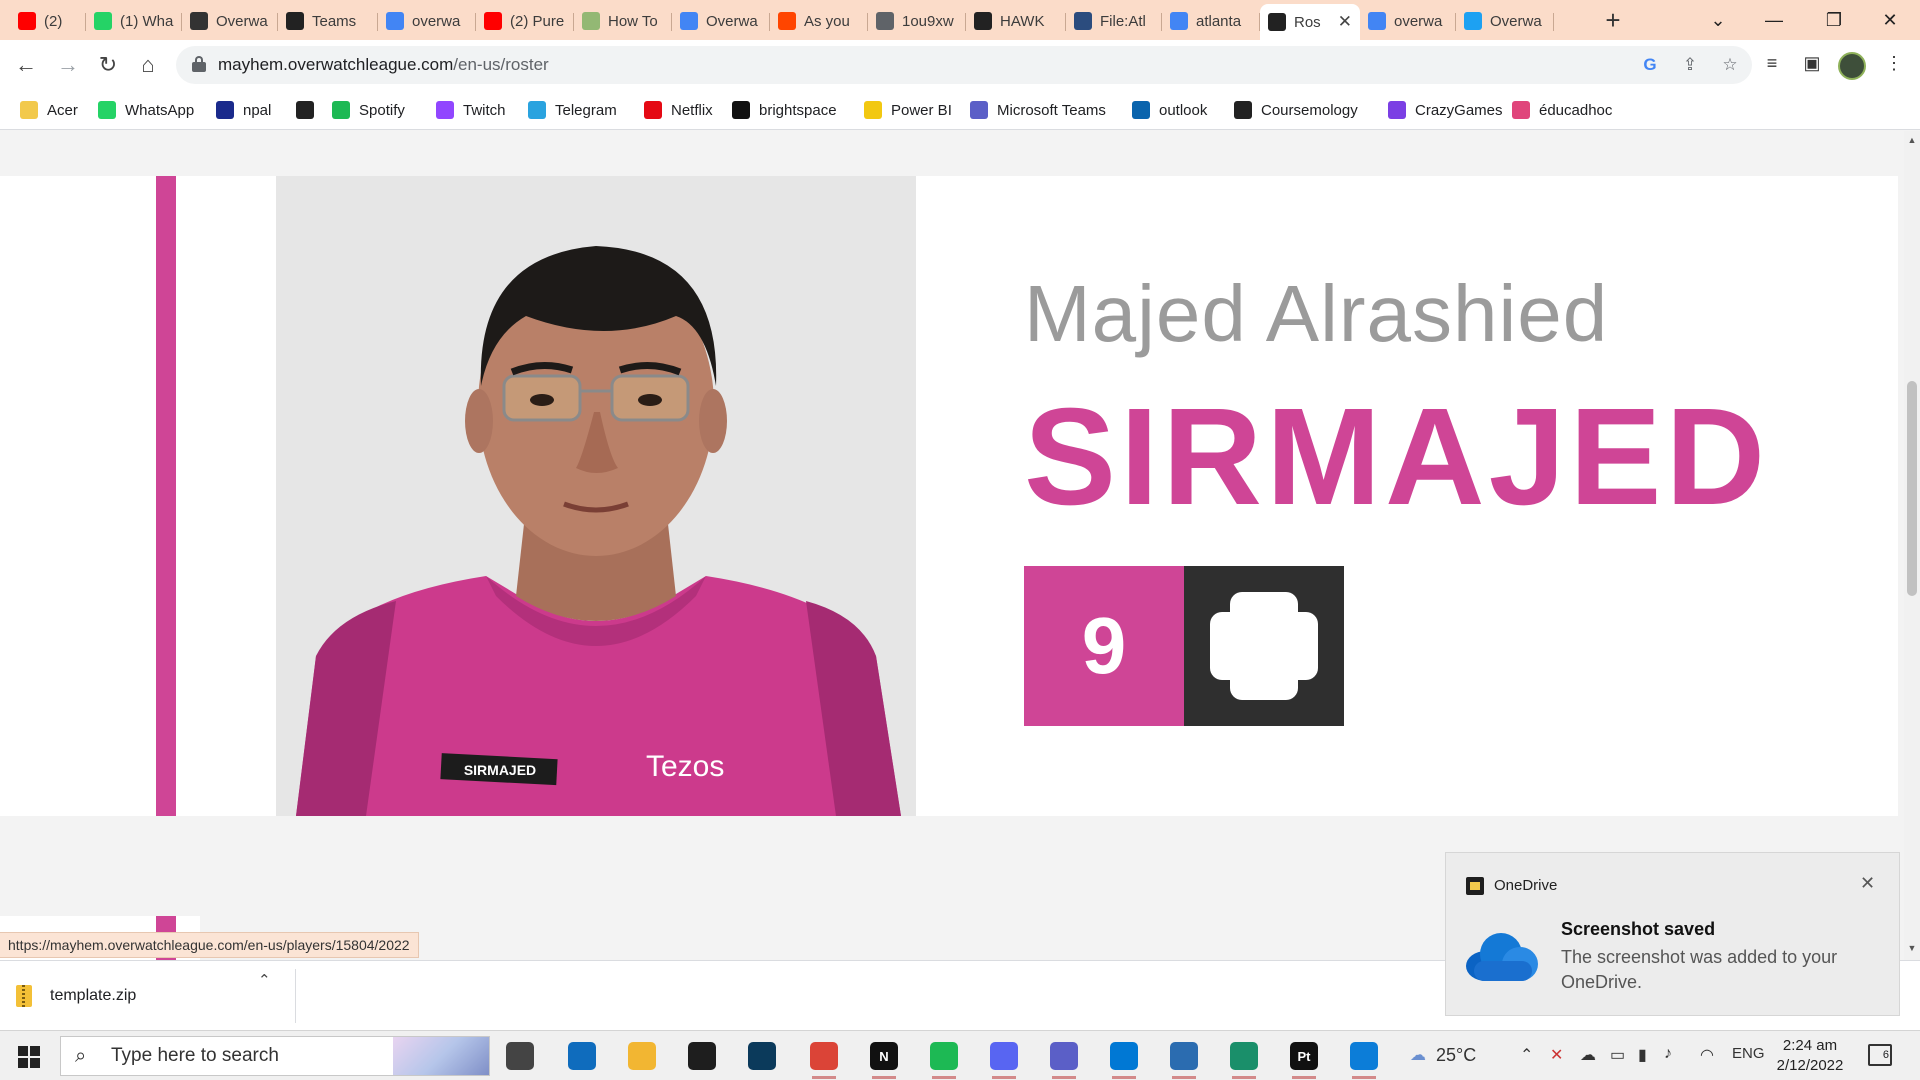  What do you see at coordinates (642, 1056) in the screenshot?
I see `file-explorer-icon` at bounding box center [642, 1056].